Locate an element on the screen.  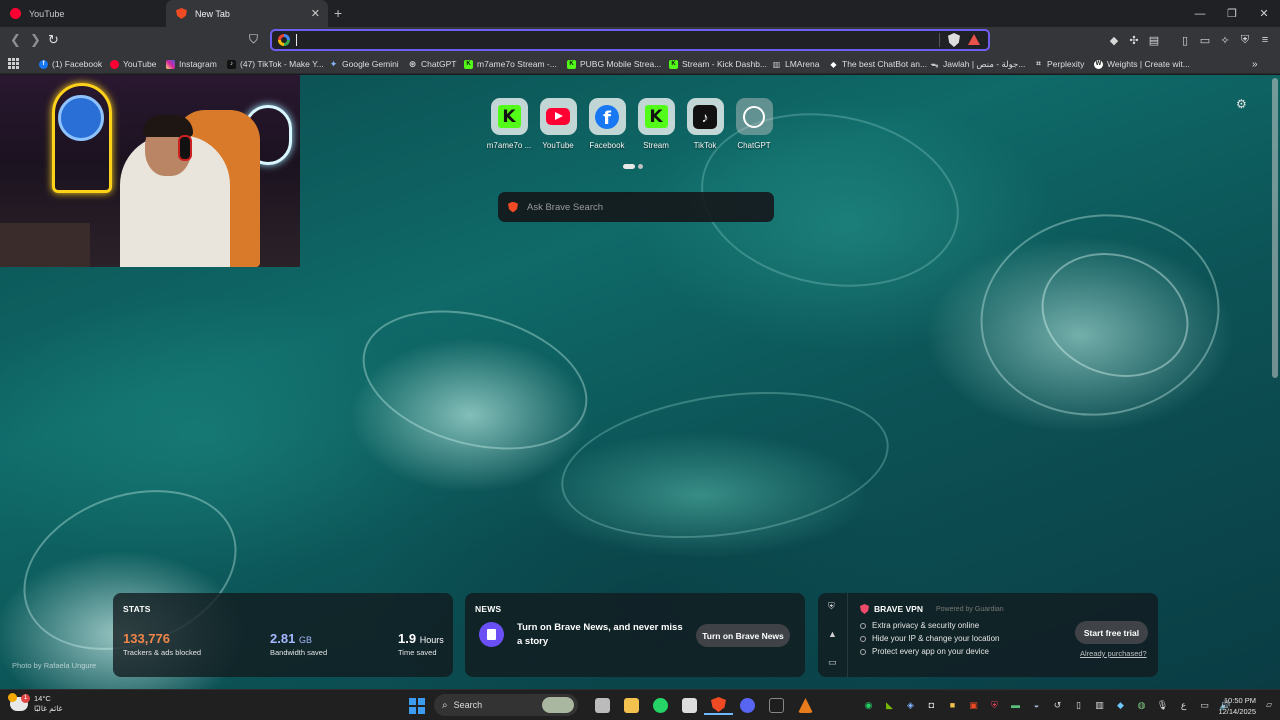
site-label: ChatGPT is located at coordinates (754, 145).